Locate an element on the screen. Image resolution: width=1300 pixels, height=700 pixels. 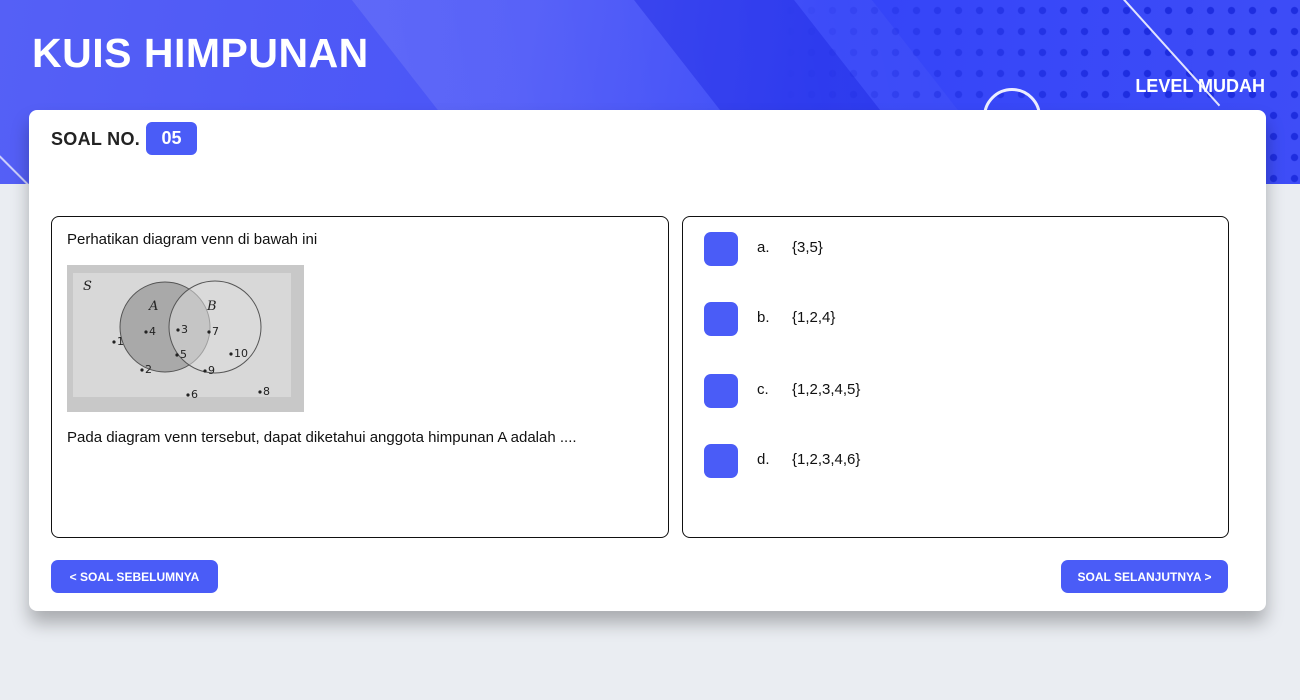
venn-element: 4 is located at coordinates (152, 331).